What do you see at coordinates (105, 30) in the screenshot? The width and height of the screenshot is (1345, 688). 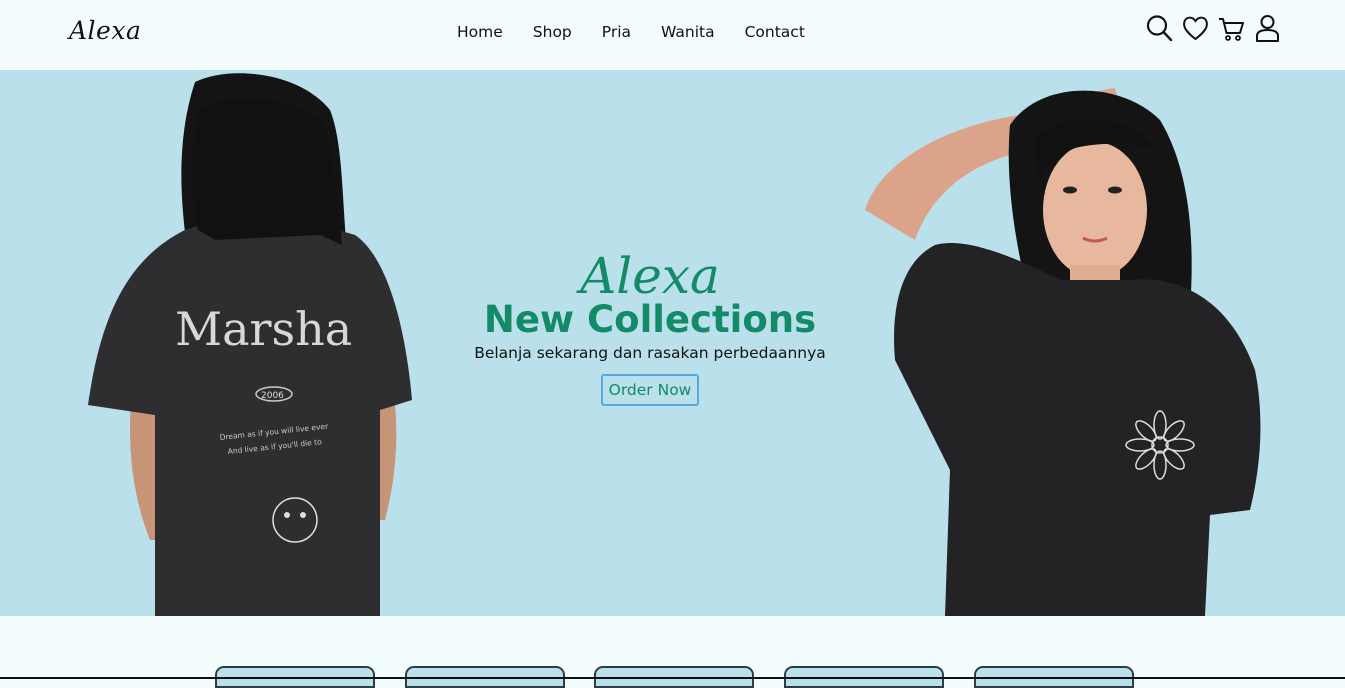 I see `site-logo: Alexa` at bounding box center [105, 30].